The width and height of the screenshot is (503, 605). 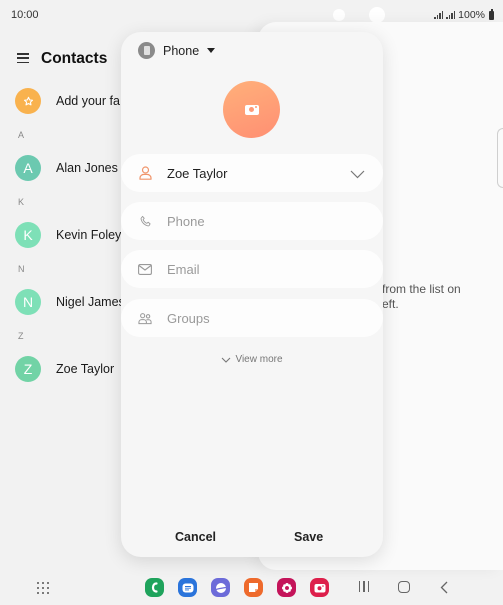 What do you see at coordinates (211, 50) in the screenshot?
I see `dropdown-caret-icon` at bounding box center [211, 50].